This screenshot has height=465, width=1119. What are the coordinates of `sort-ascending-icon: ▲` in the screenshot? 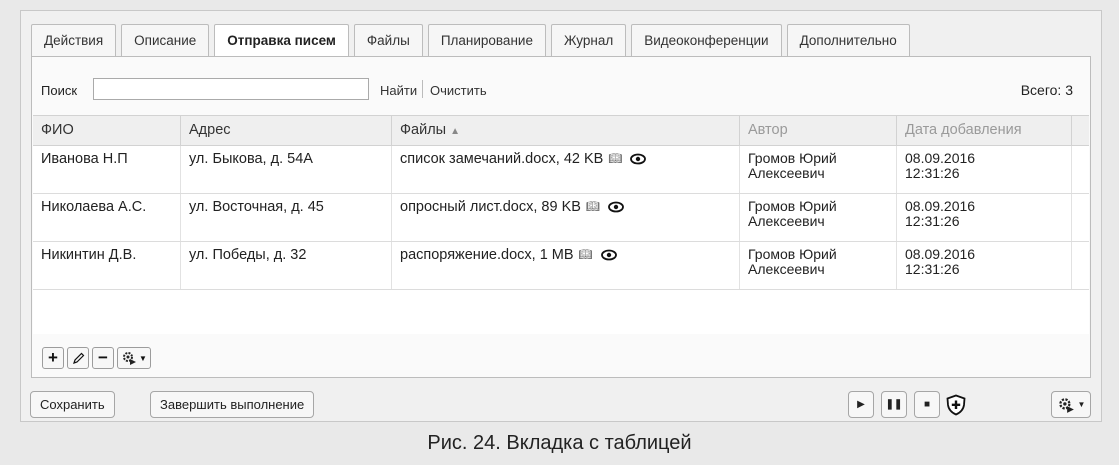 It's located at (455, 131).